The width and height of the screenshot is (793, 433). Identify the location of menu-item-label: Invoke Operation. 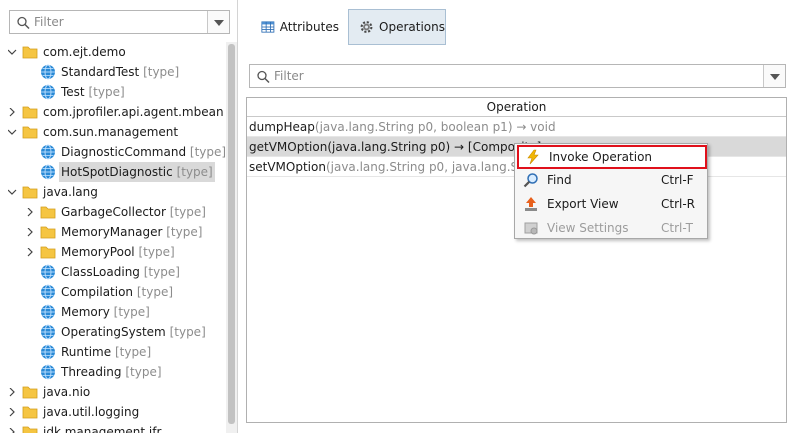
(601, 157).